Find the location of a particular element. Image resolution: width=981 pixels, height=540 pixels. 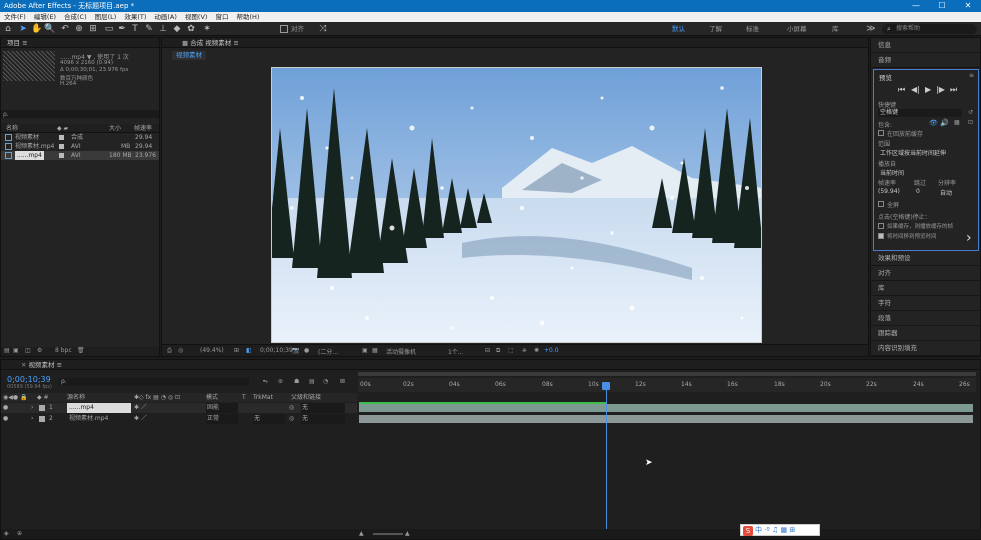

switches-column-icon: ✱◇ fx ▤ ◔ ◎ ⊡ is located at coordinates (157, 397).